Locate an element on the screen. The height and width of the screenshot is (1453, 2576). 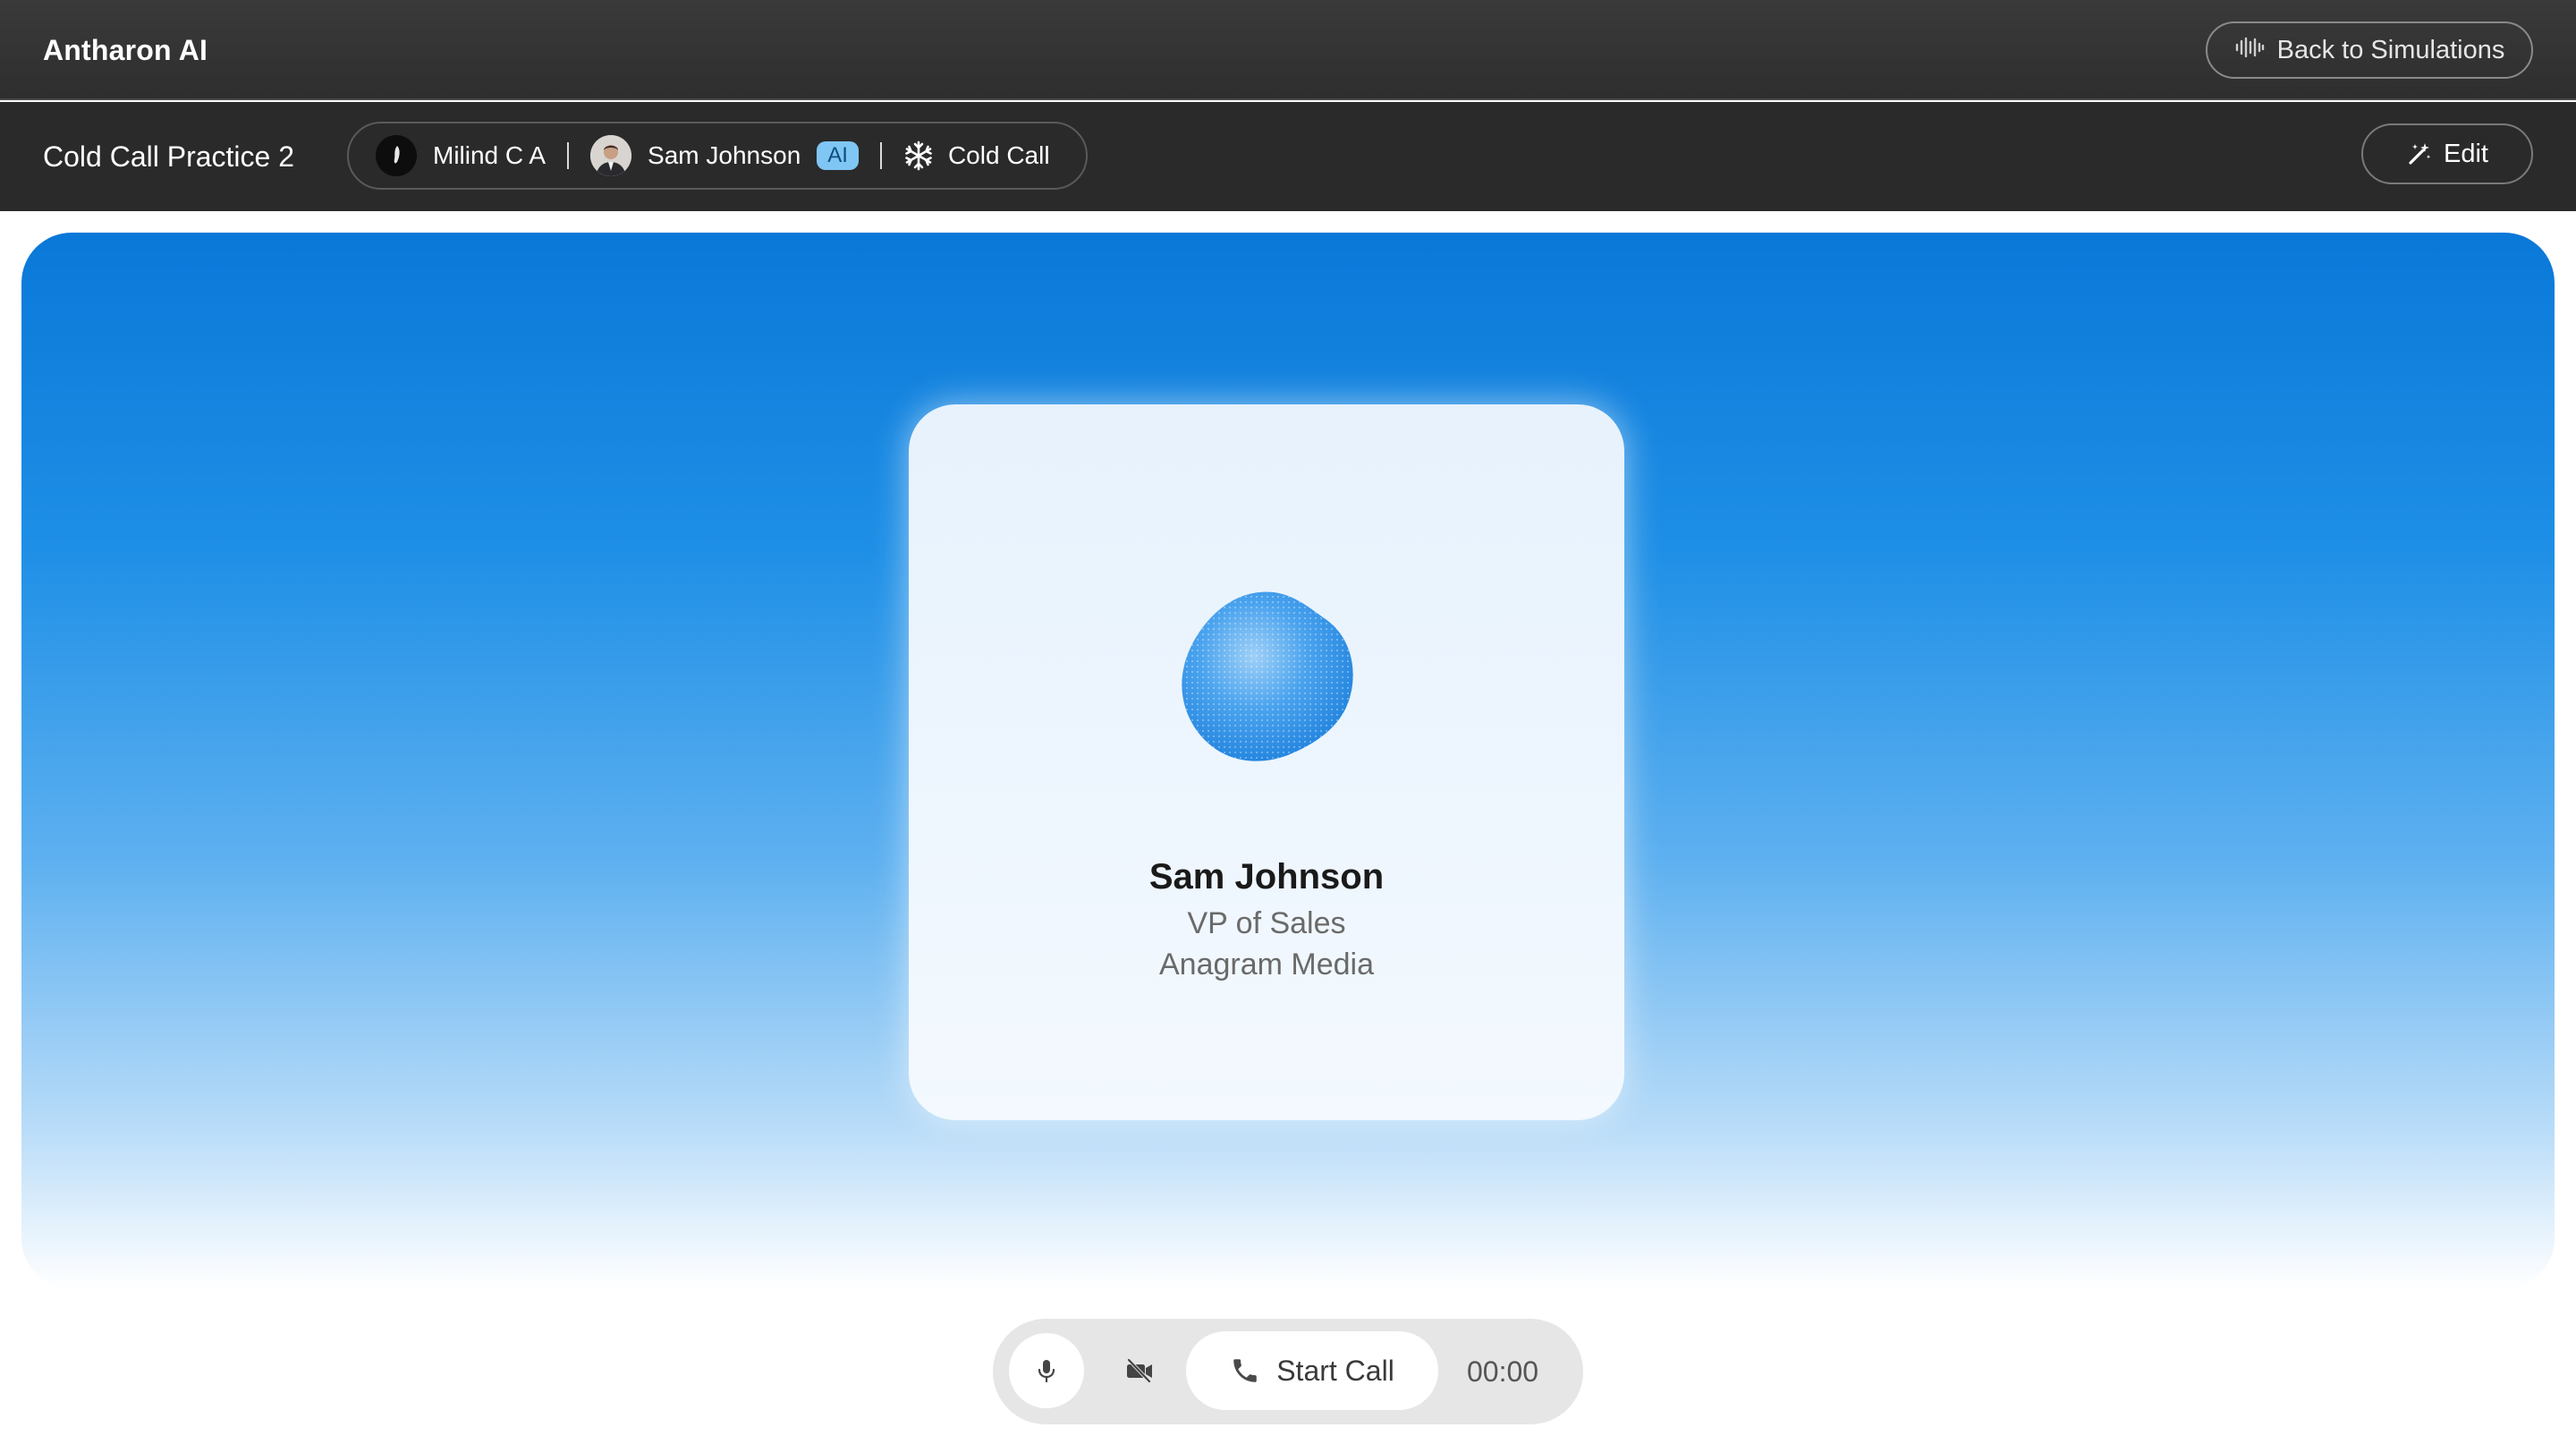
persona-company: Anagram Media is located at coordinates (1266, 964).